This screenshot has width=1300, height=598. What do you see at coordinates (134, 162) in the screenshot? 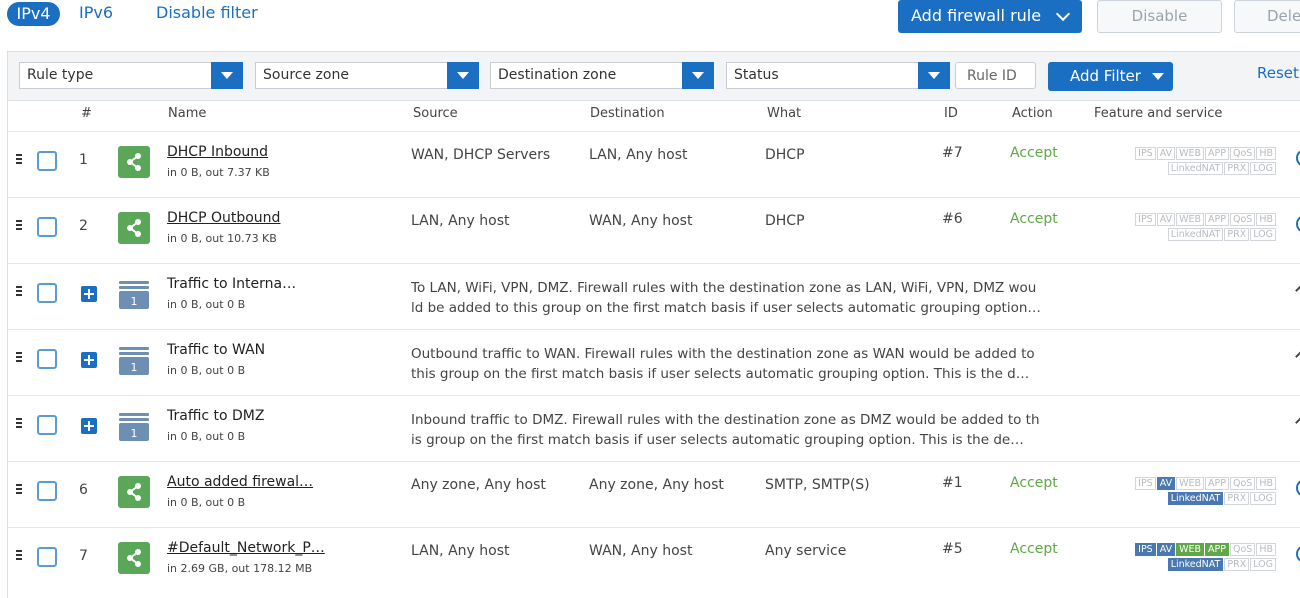
I see `share-rule-icon` at bounding box center [134, 162].